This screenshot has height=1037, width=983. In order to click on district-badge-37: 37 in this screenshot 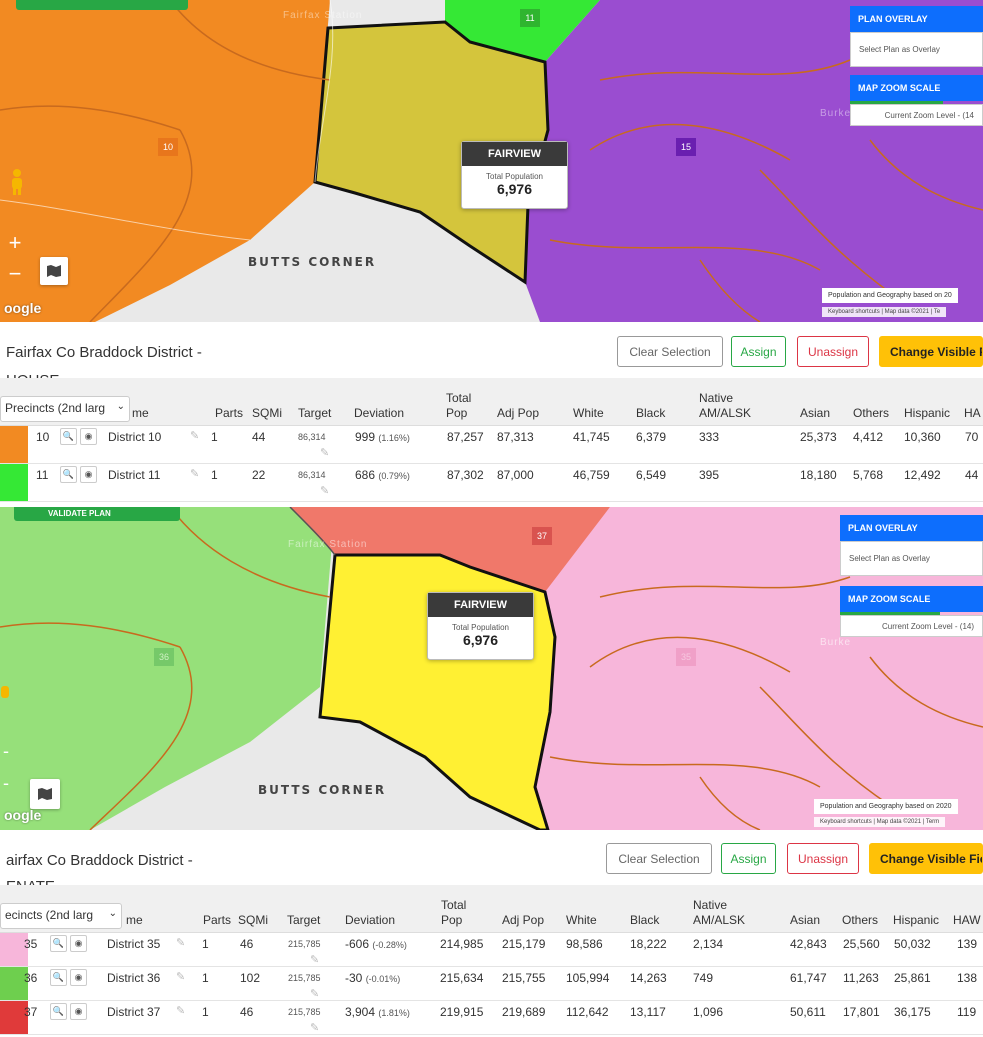, I will do `click(542, 536)`.